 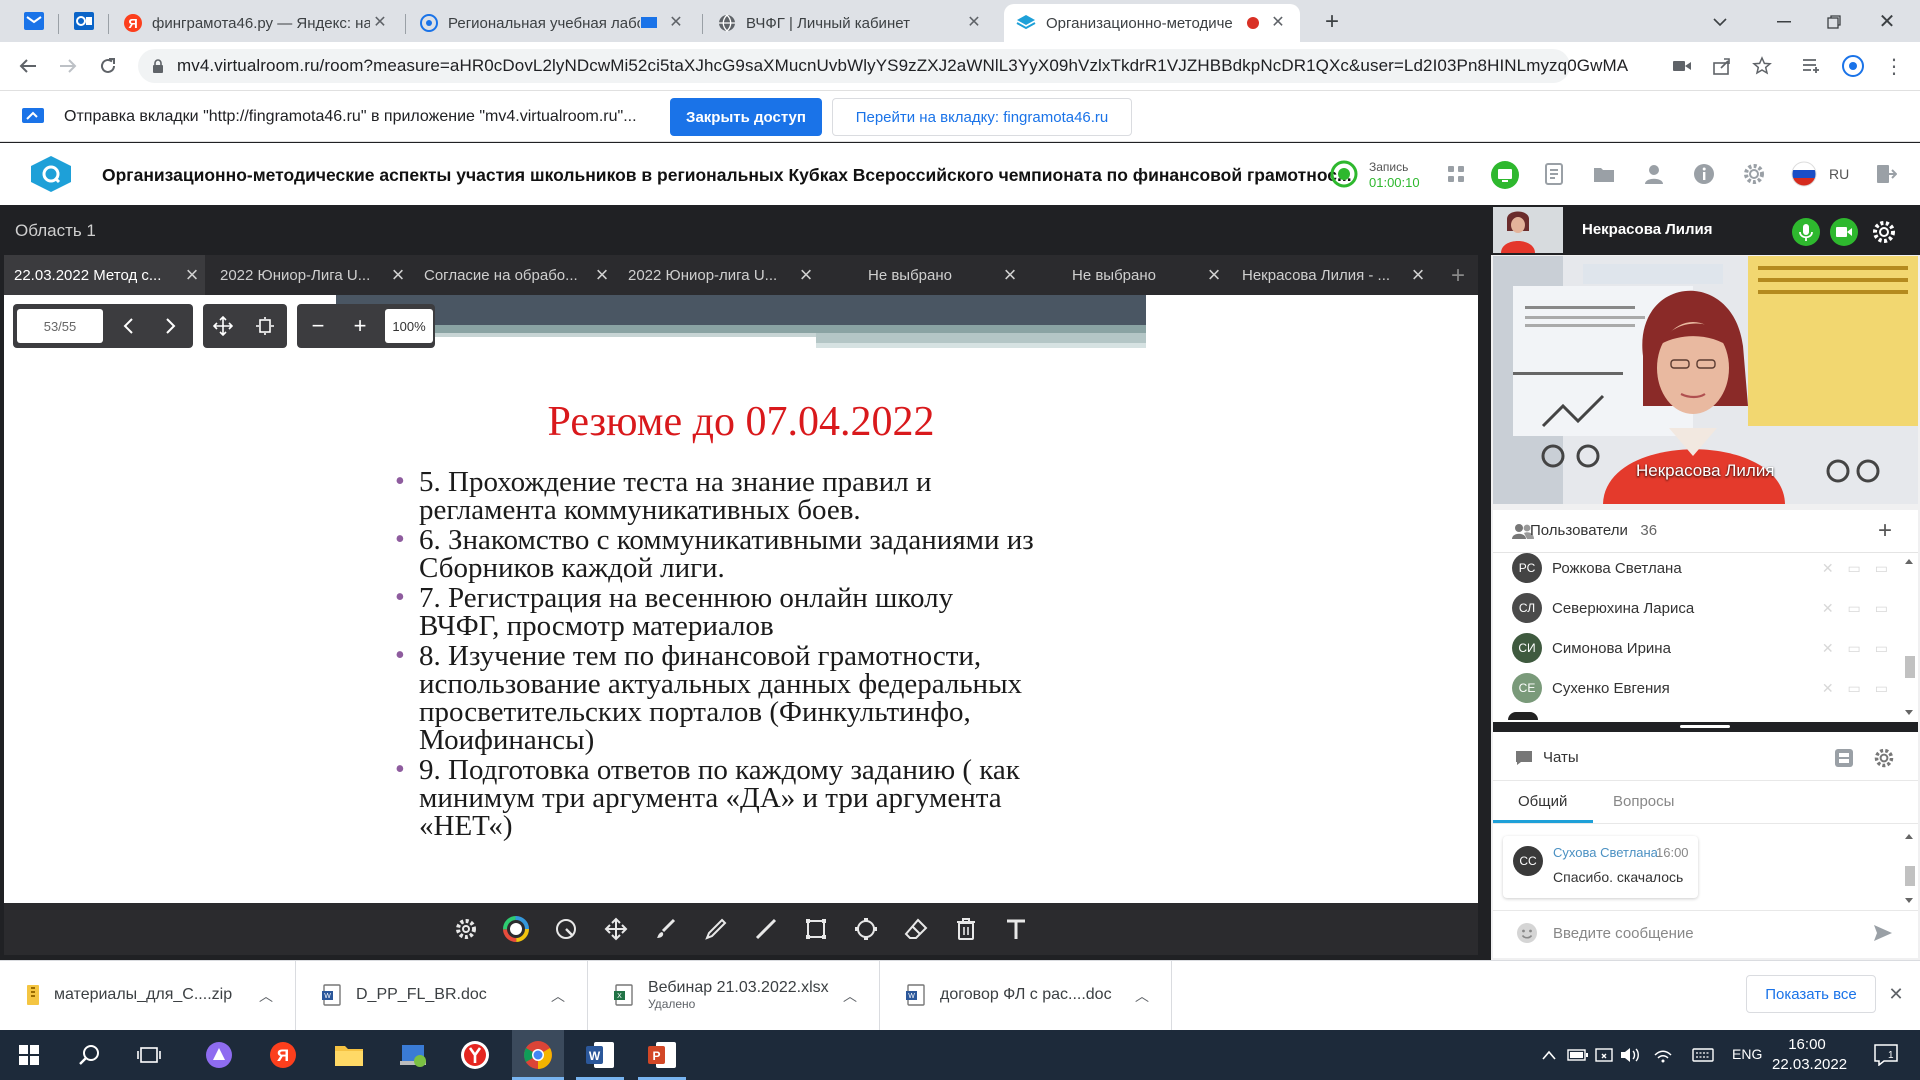 I want to click on battery-icon, so click(x=1578, y=1055).